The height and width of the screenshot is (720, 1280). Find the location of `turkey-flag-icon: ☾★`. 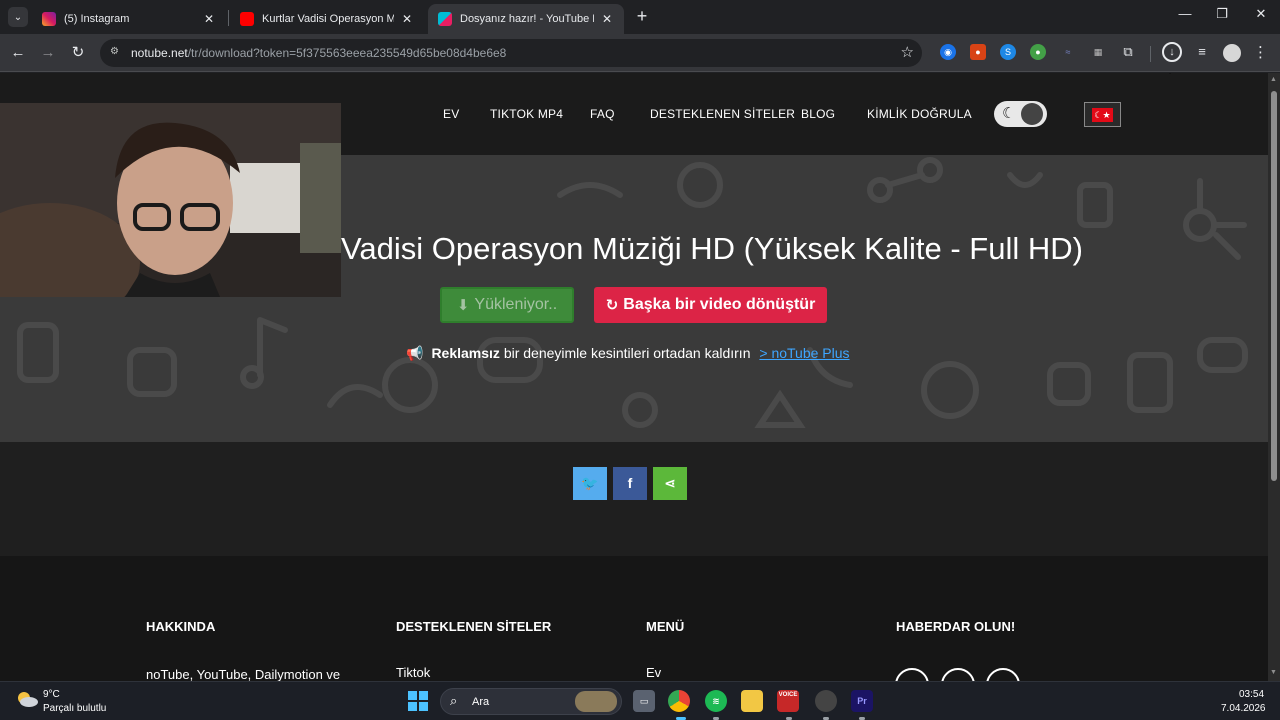

turkey-flag-icon: ☾★ is located at coordinates (1102, 115).